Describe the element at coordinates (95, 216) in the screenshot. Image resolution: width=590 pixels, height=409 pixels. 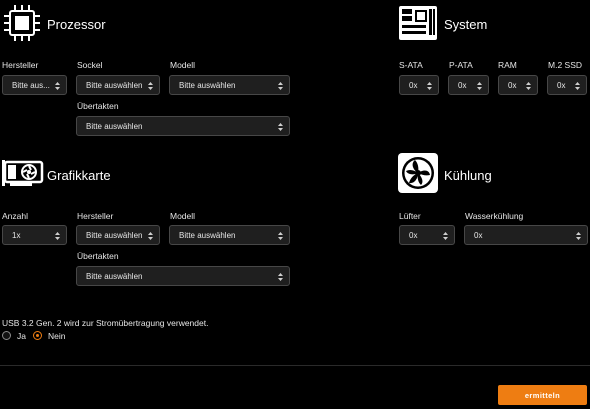
I see `gpu-hersteller-label: Hersteller` at that location.